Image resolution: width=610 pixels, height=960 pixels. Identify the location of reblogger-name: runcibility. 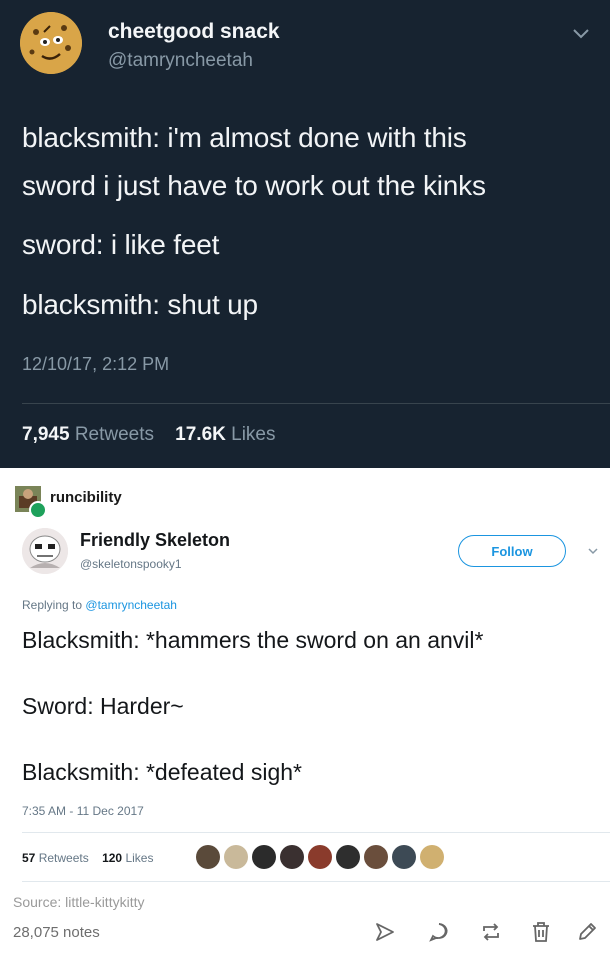
(86, 497).